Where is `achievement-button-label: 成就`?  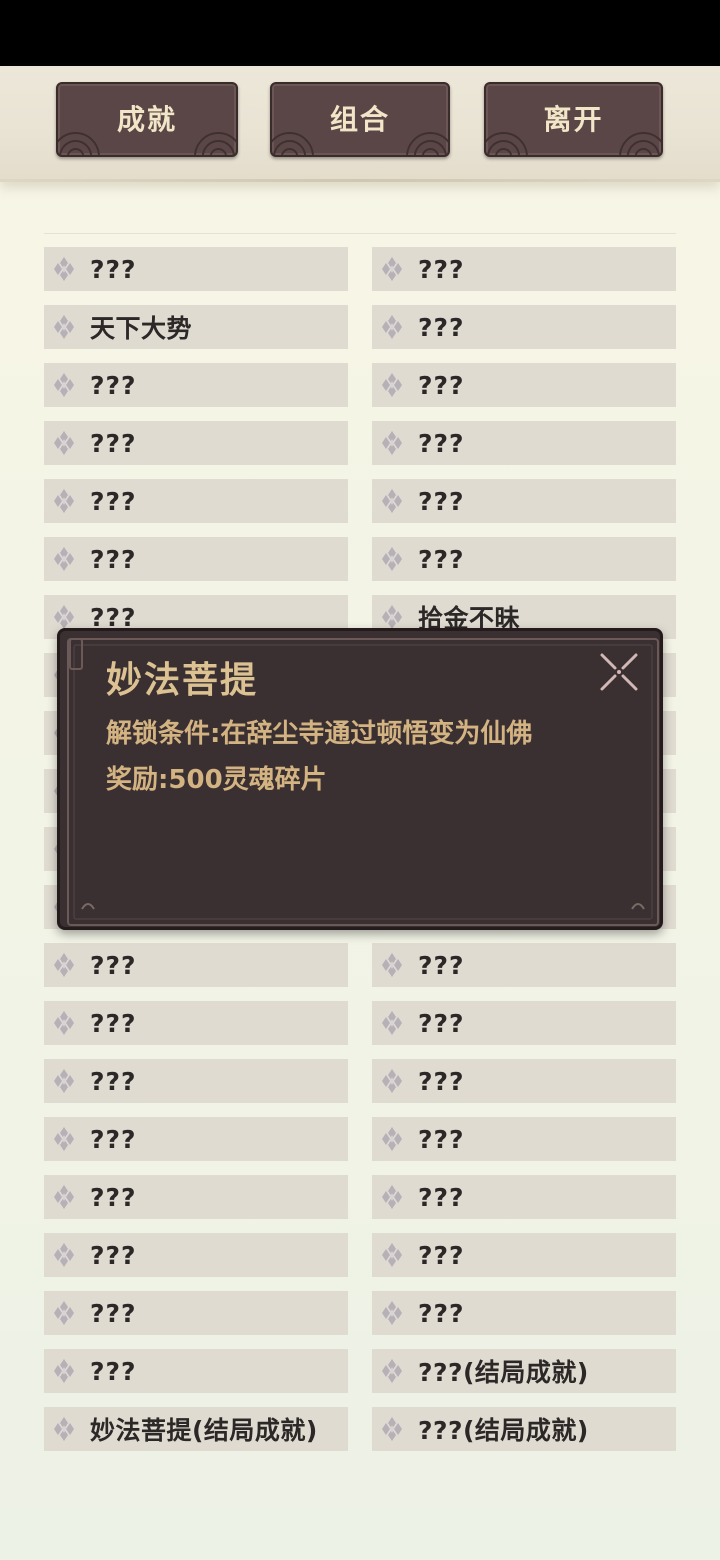
achievement-button-label: 成就 is located at coordinates (146, 119).